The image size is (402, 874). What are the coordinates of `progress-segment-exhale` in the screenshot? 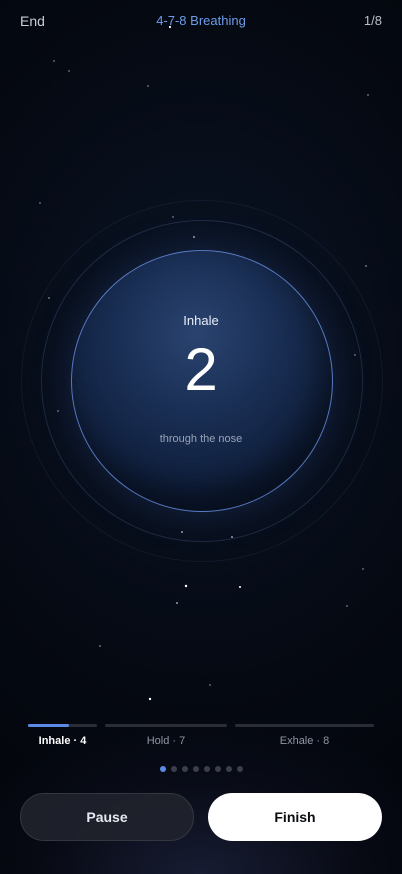 It's located at (304, 725).